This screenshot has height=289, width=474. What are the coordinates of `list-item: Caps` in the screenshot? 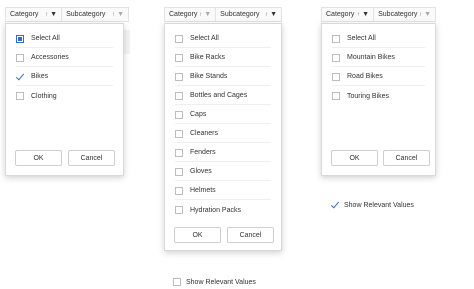 It's located at (223, 115).